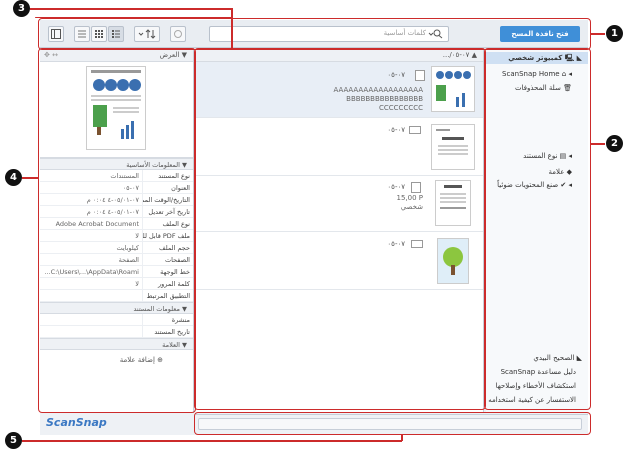  What do you see at coordinates (392, 423) in the screenshot?
I see `callout-frame-status` at bounding box center [392, 423].